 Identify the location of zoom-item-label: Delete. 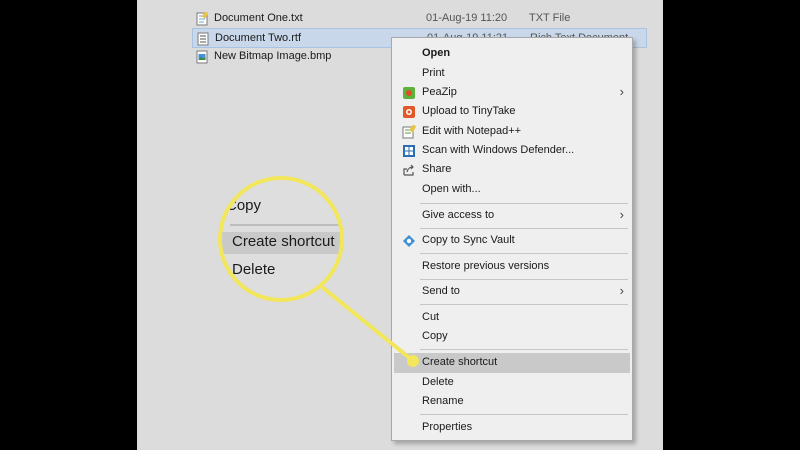
(254, 269).